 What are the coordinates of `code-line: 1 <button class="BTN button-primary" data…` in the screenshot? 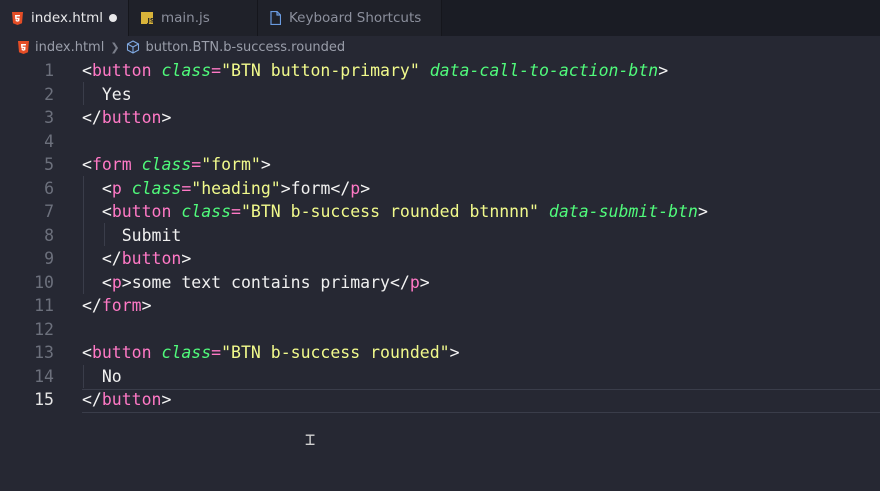 It's located at (440, 71).